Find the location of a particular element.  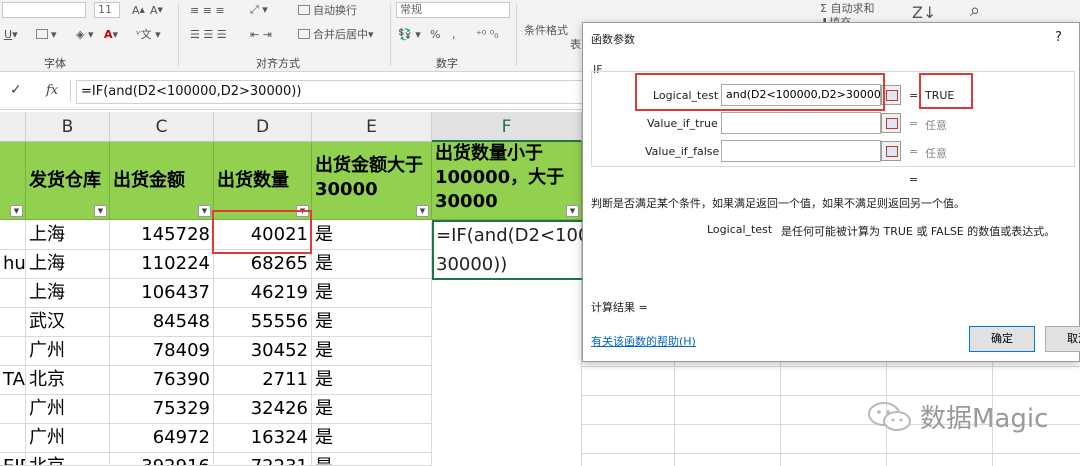

cell-quantity: 68265 is located at coordinates (263, 264).